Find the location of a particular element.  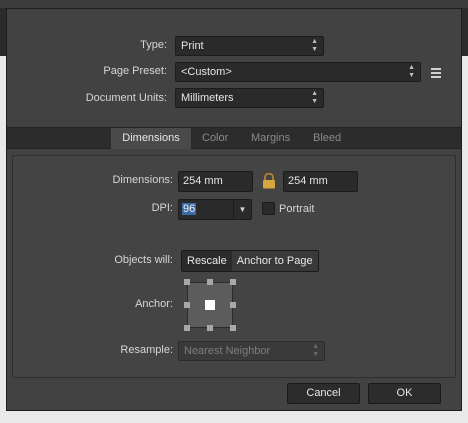

type-label: Type: is located at coordinates (153, 45).